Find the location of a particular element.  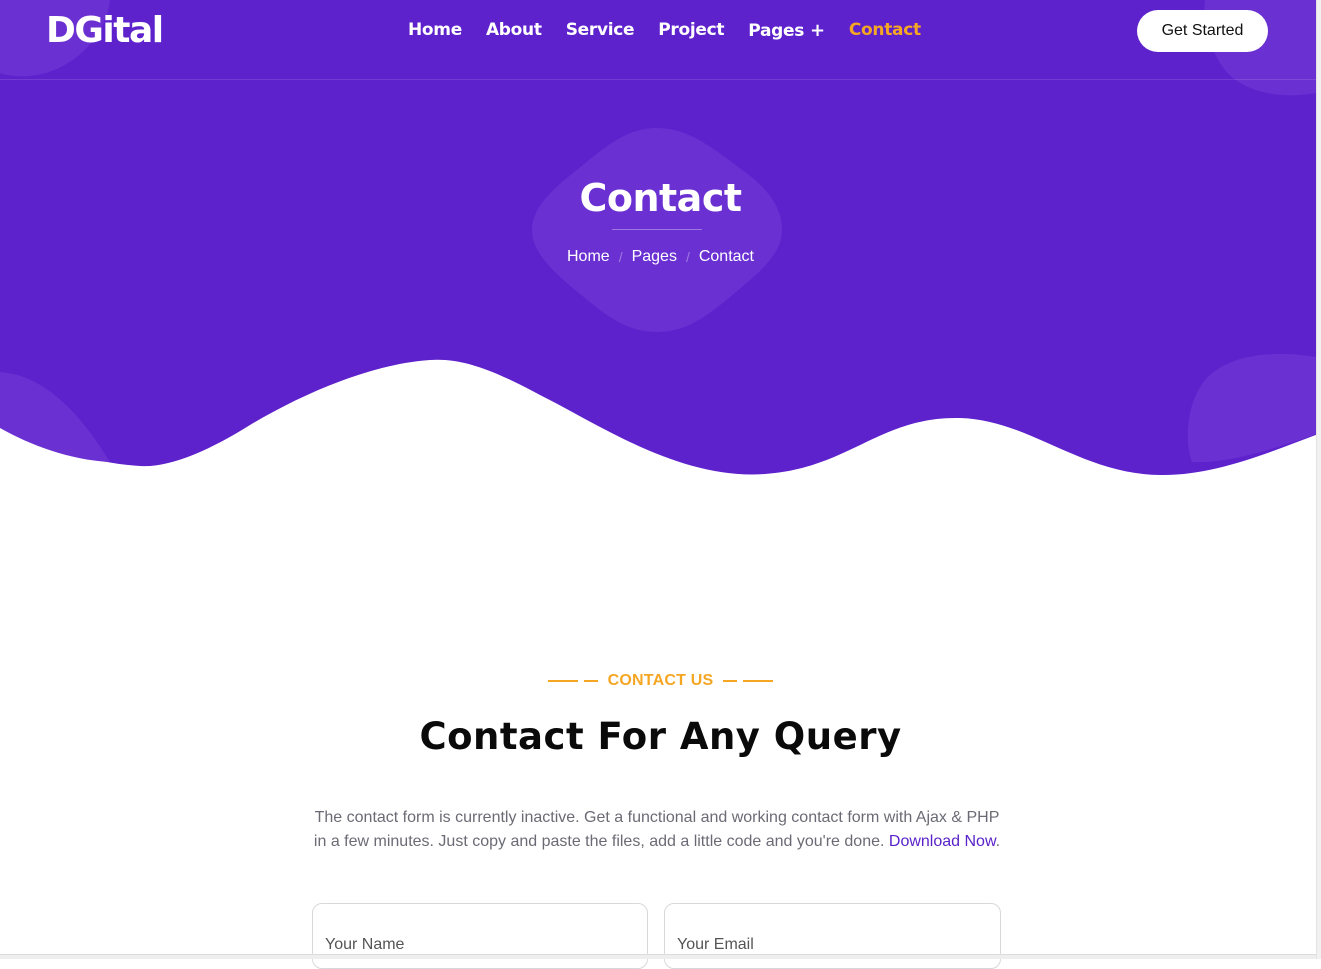

download-now-link: Download Now is located at coordinates (942, 841).